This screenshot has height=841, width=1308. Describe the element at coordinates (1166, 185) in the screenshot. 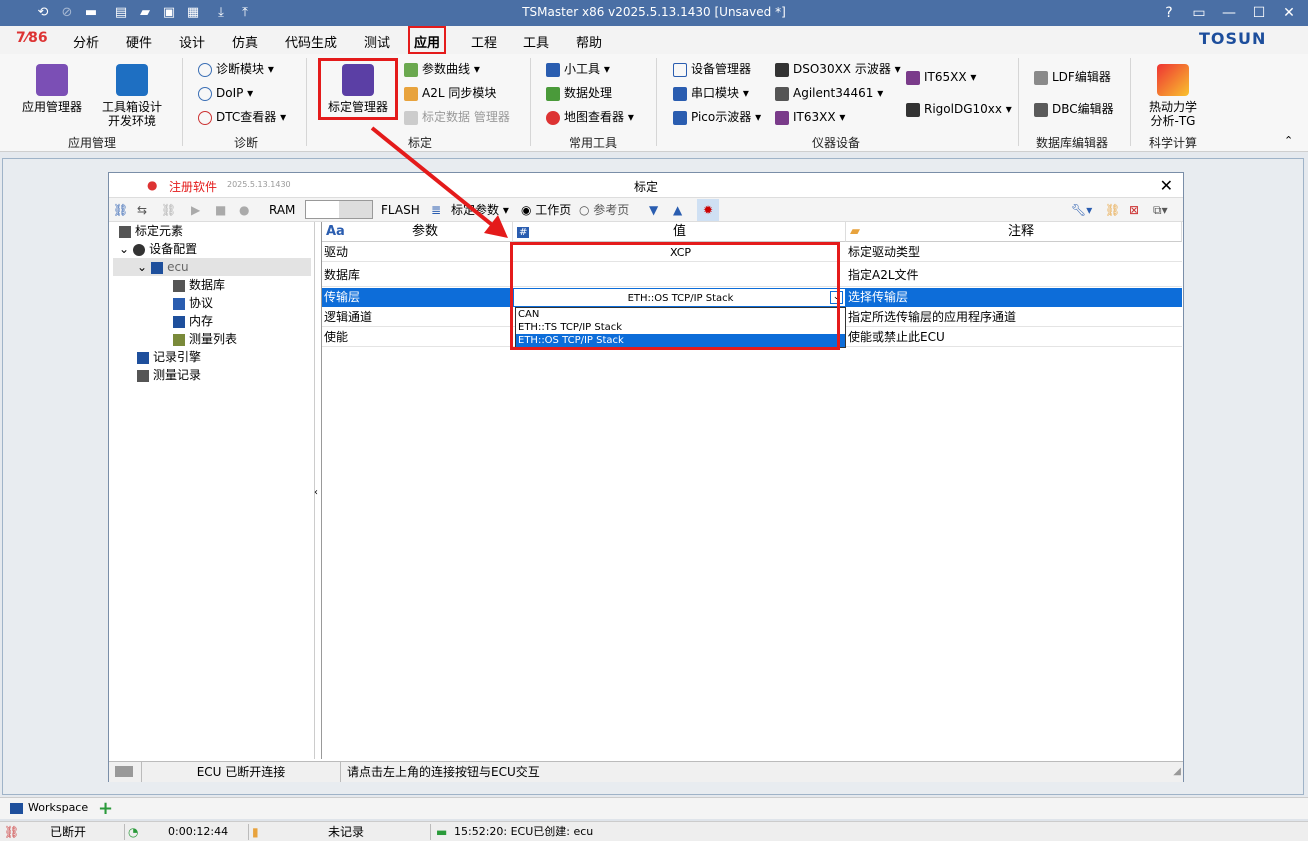

I see `dialog-close-button: ✕` at that location.